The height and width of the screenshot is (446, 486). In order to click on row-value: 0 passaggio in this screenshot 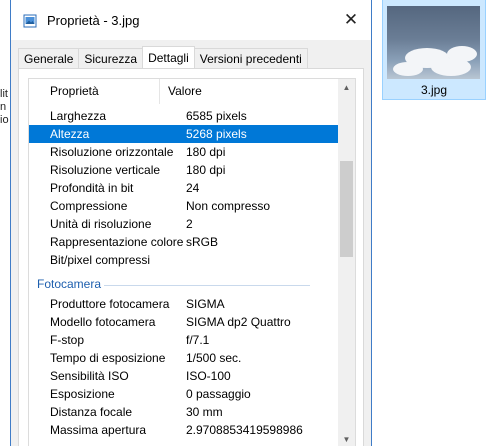, I will do `click(218, 394)`.